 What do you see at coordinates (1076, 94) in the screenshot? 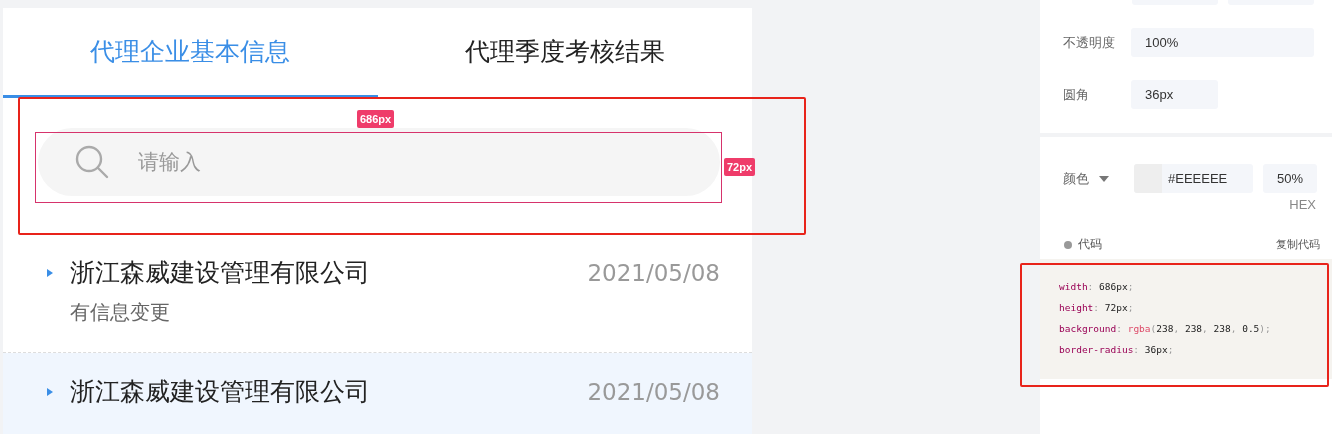
I see `property-label: 圆角` at bounding box center [1076, 94].